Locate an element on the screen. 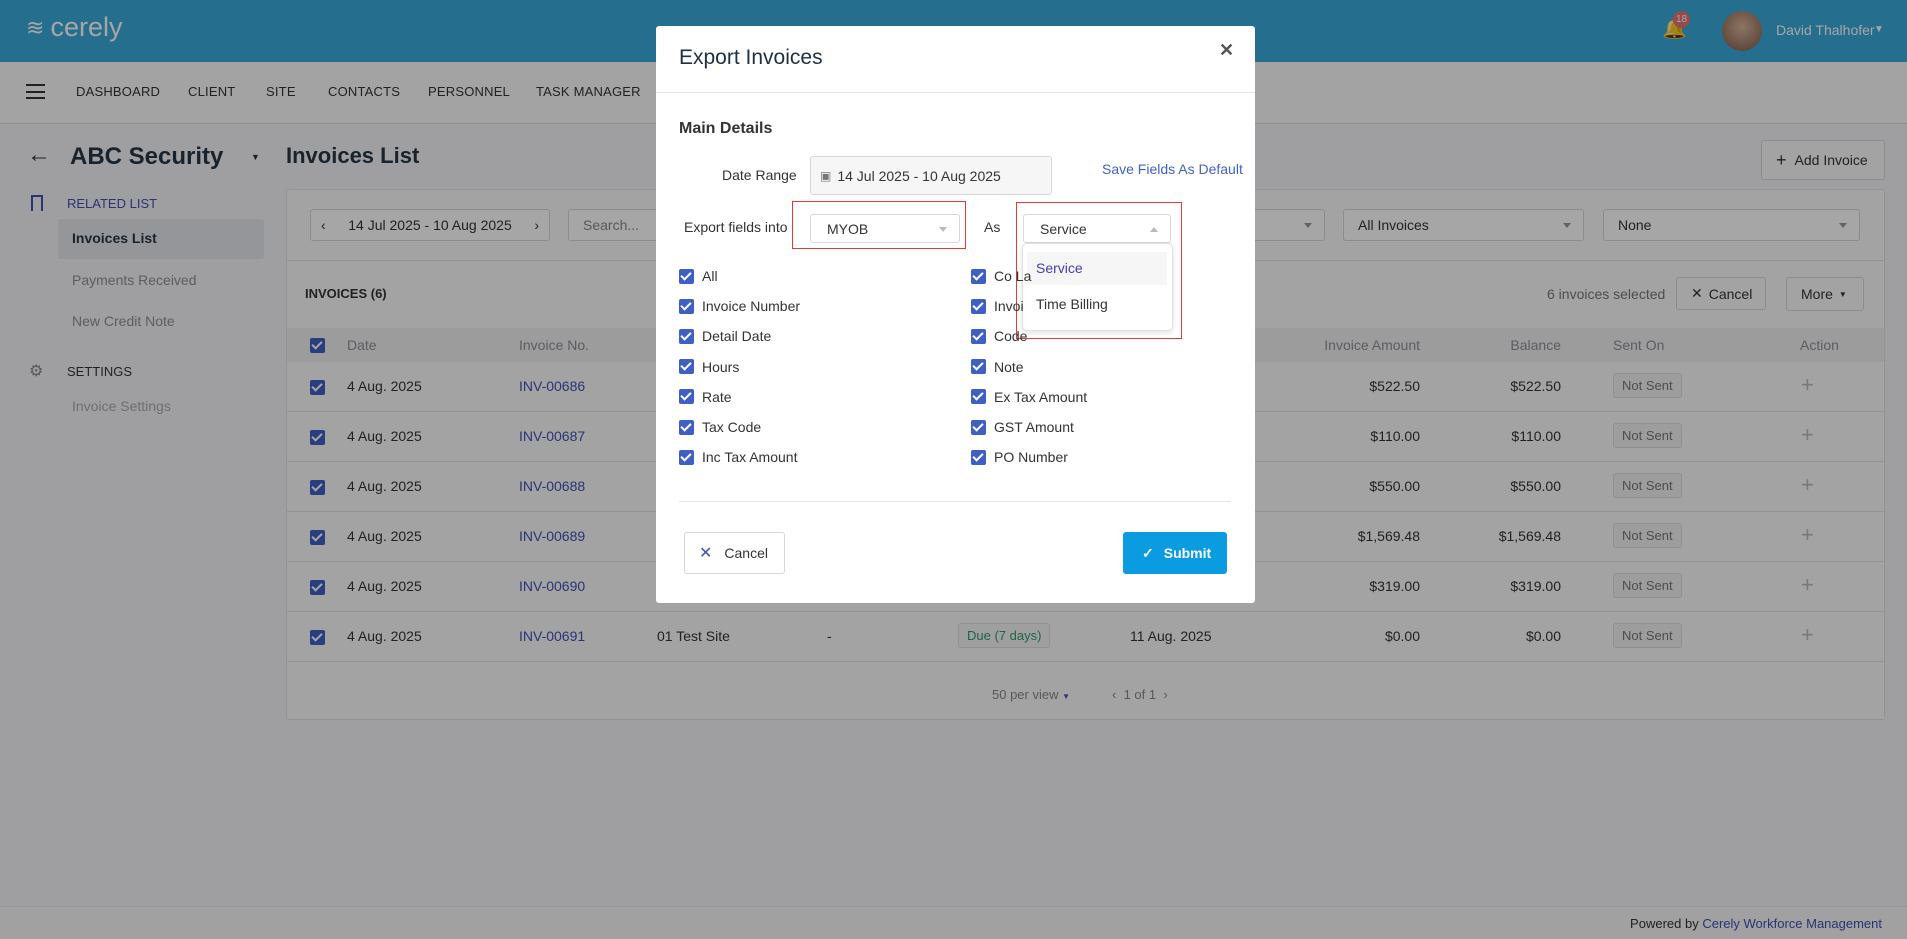  export-field-checkbox: Inc Tax Amount is located at coordinates (738, 457).